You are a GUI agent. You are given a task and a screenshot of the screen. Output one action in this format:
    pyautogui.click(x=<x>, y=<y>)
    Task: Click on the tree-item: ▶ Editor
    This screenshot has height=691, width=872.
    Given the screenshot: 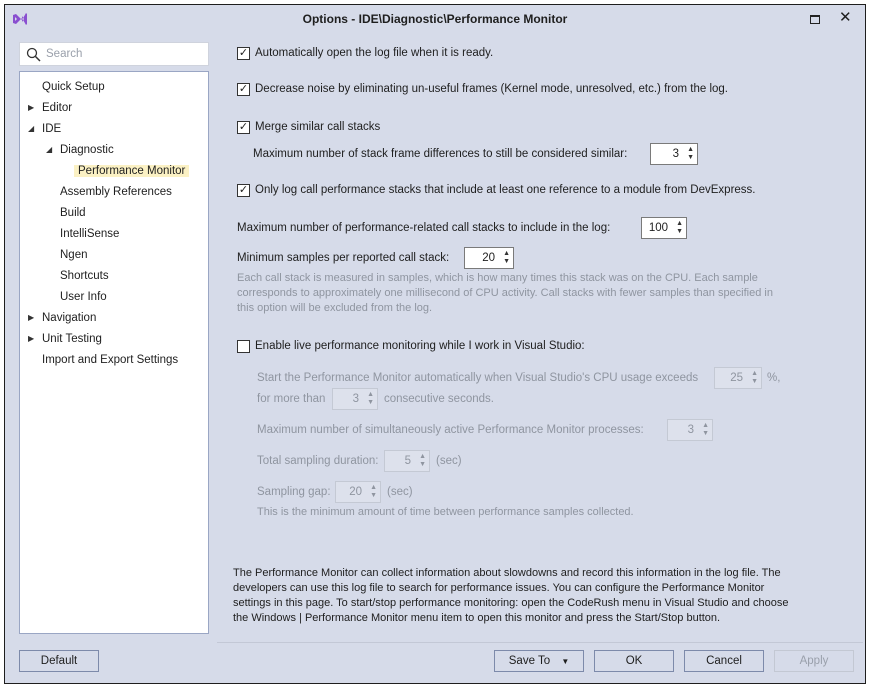 What is the action you would take?
    pyautogui.click(x=50, y=108)
    